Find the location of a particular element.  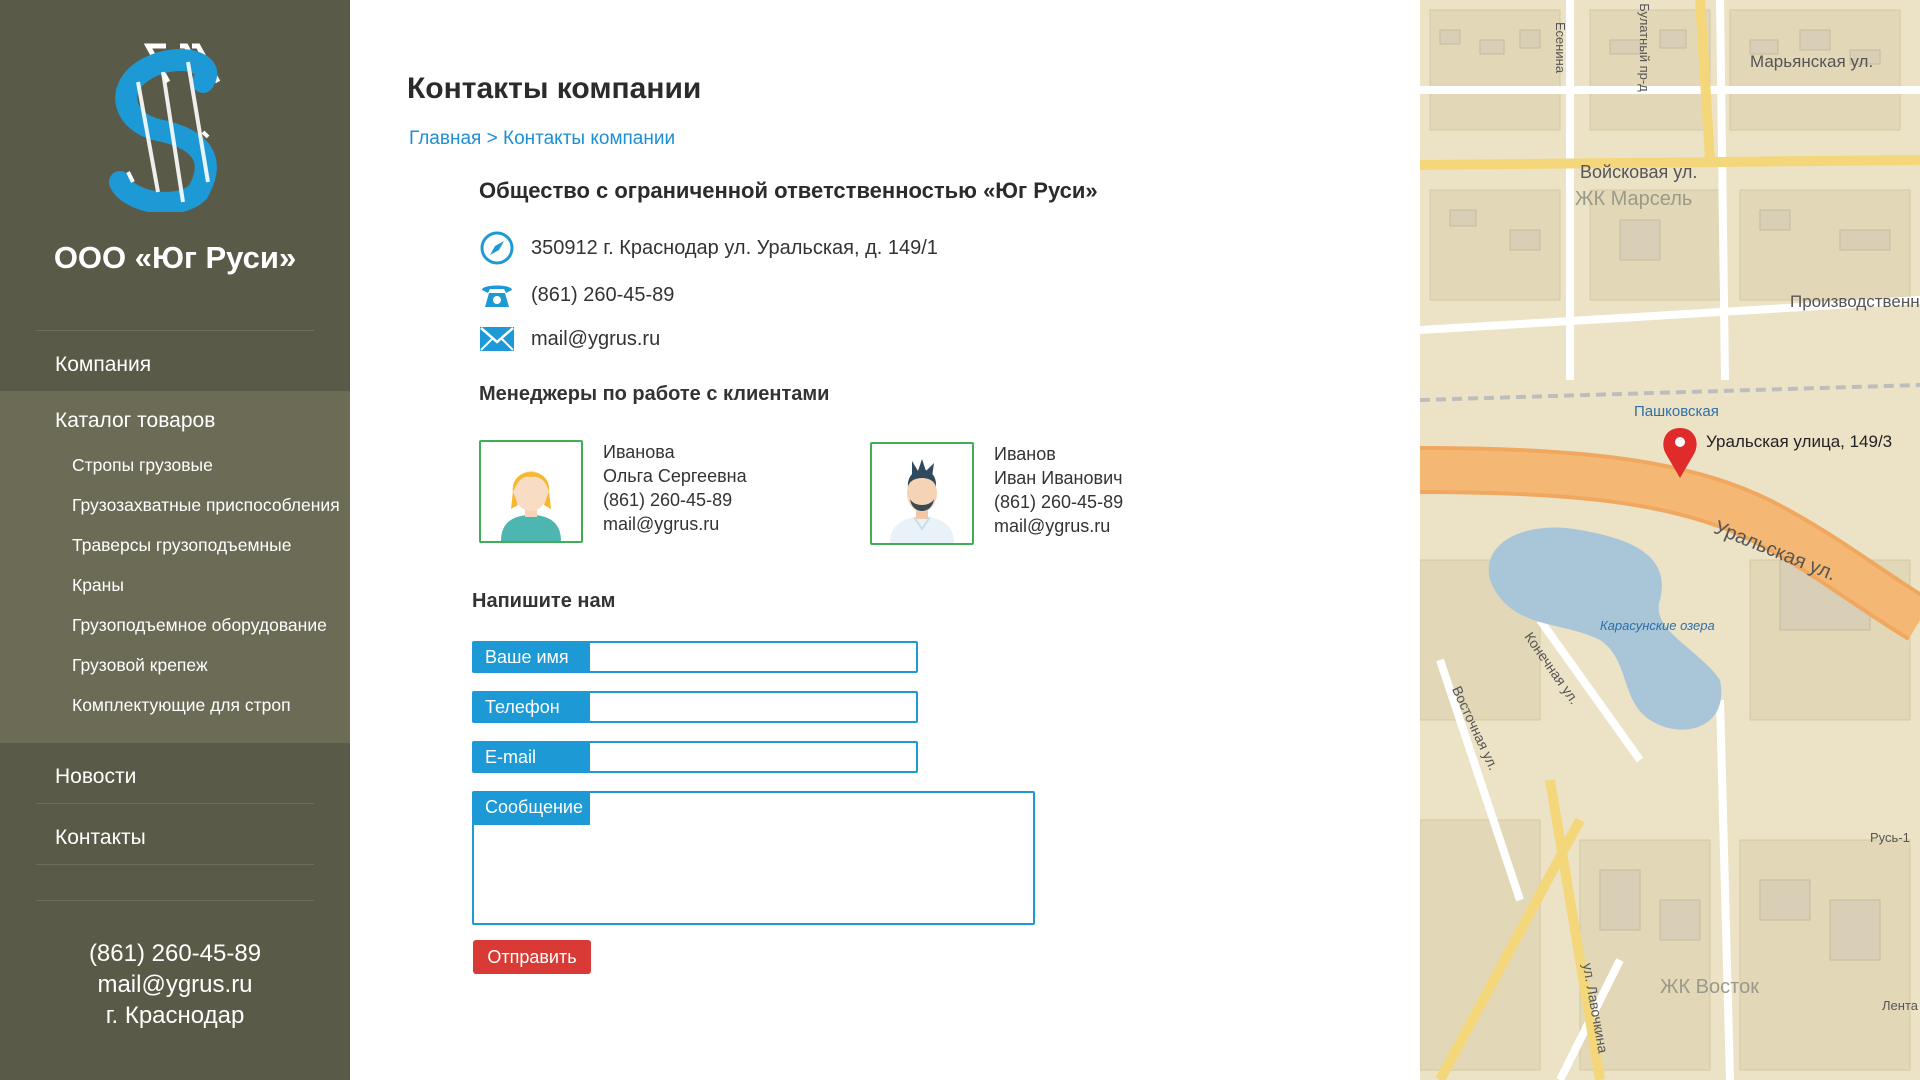

street-label: Марьянская ул. is located at coordinates (1812, 61).